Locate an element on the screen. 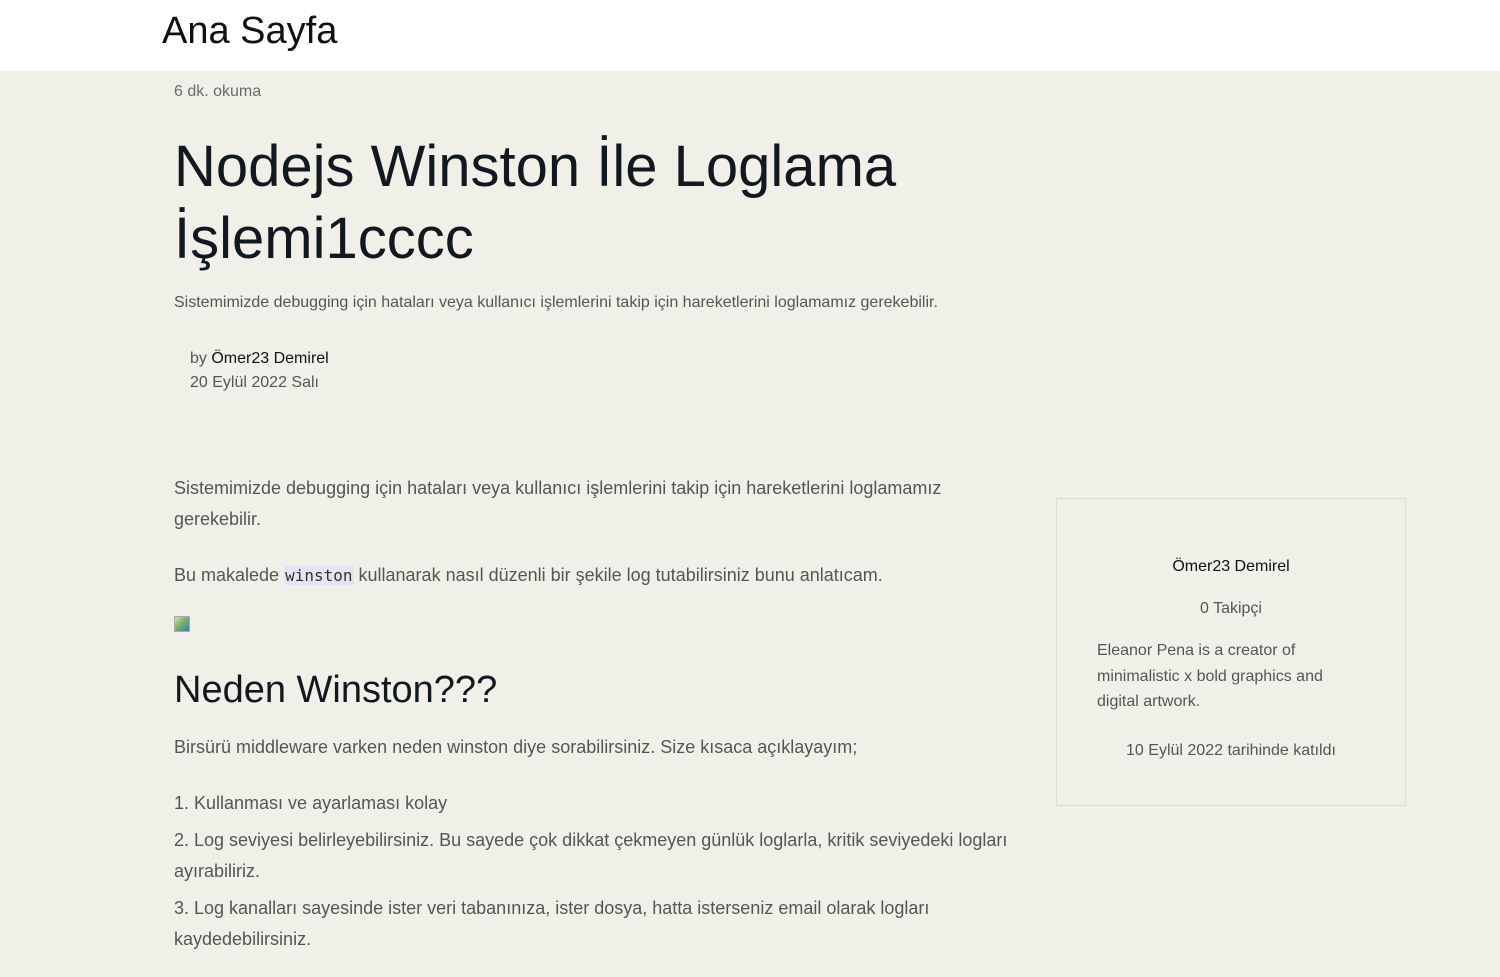  read-time: 6 dk. okuma is located at coordinates (218, 91).